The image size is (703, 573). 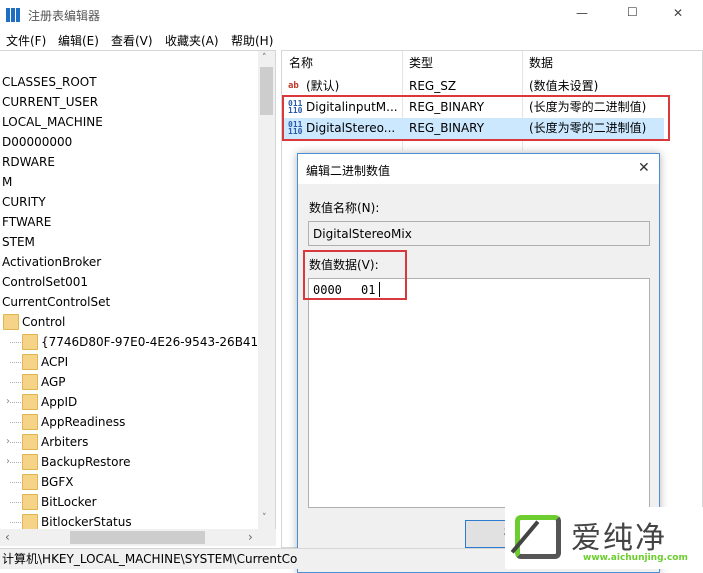 What do you see at coordinates (192, 40) in the screenshot?
I see `menu-favorites: 收藏夹(A)` at bounding box center [192, 40].